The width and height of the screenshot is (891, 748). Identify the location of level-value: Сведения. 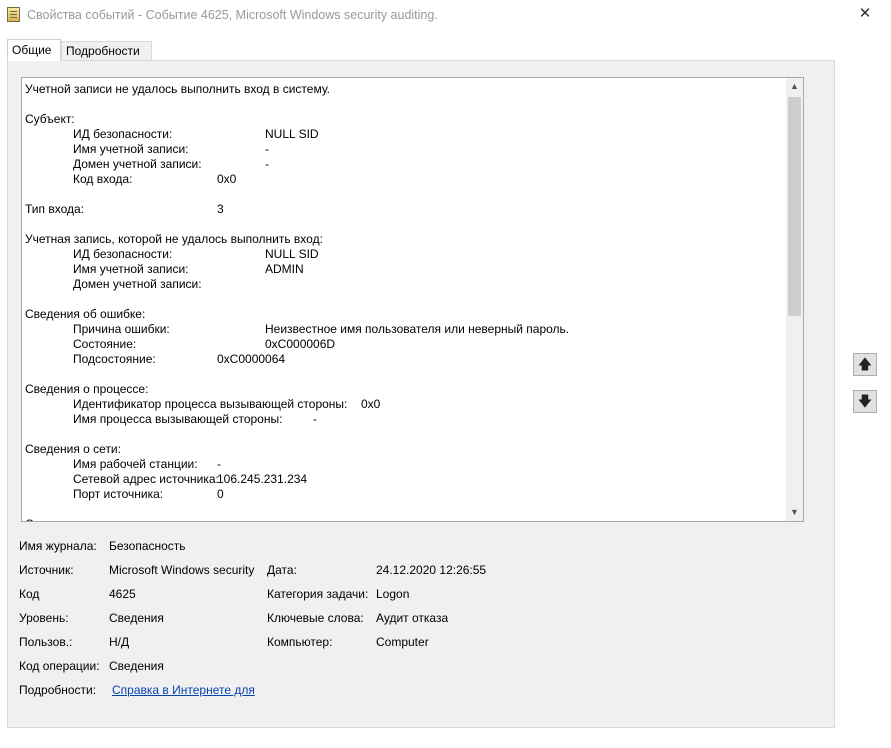
(136, 618).